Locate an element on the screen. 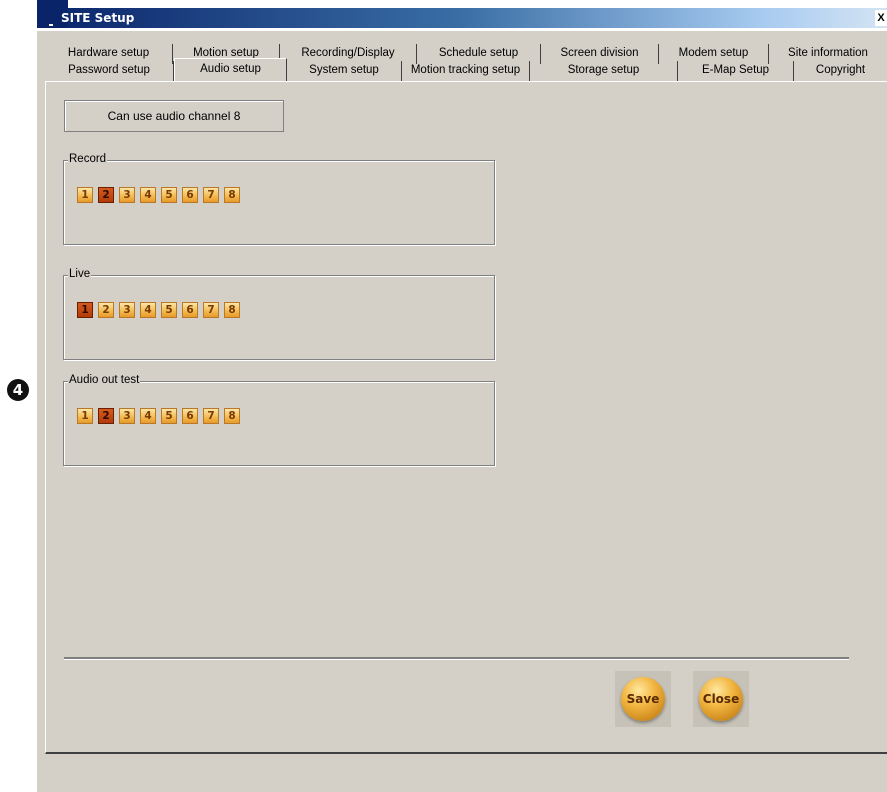 The image size is (887, 792). save-button: Save is located at coordinates (643, 699).